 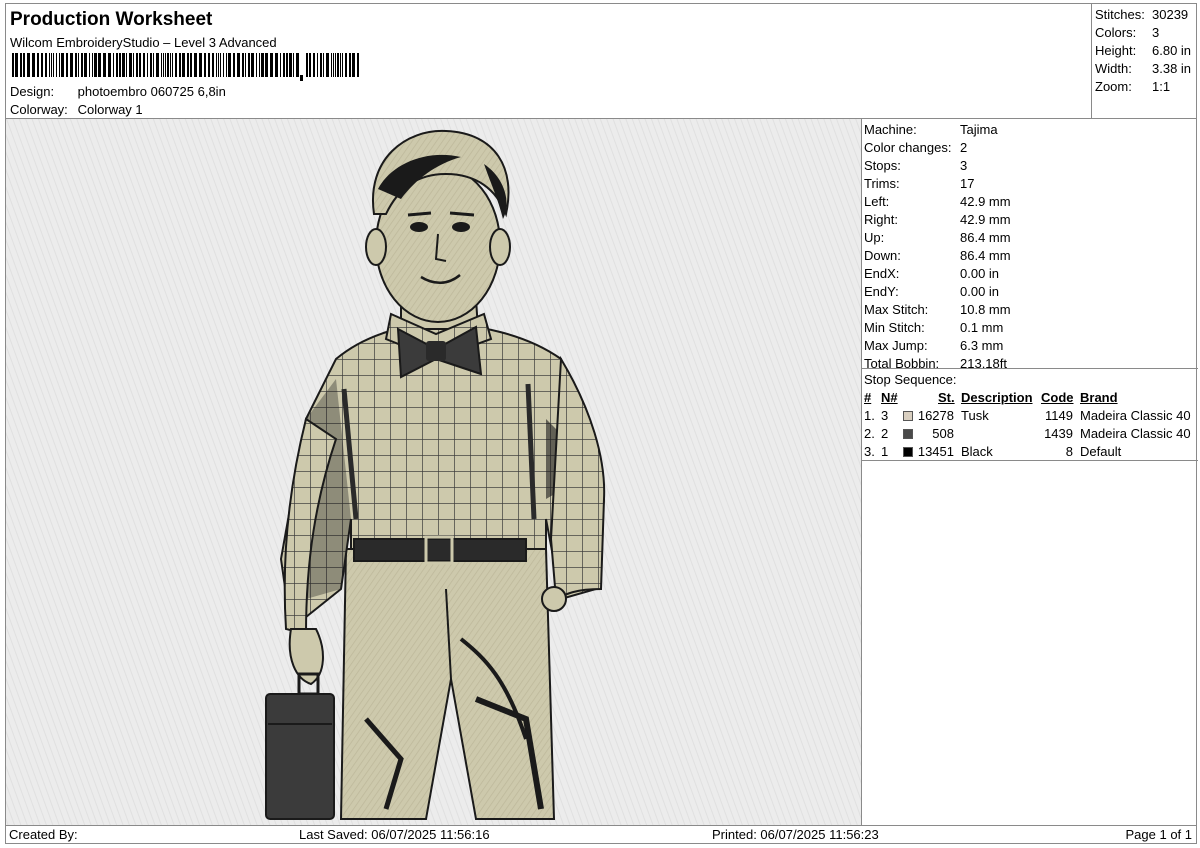 I want to click on suitcase, so click(x=300, y=756).